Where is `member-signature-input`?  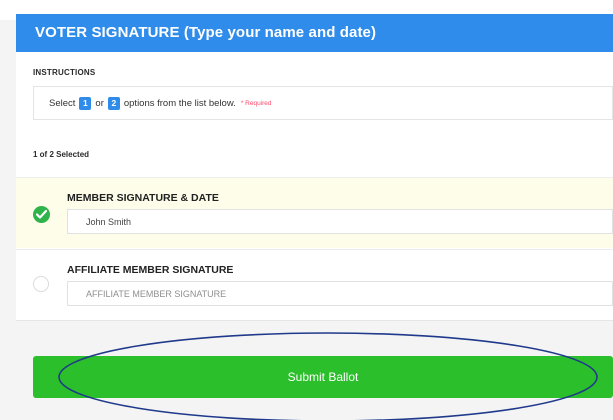
member-signature-input is located at coordinates (340, 221).